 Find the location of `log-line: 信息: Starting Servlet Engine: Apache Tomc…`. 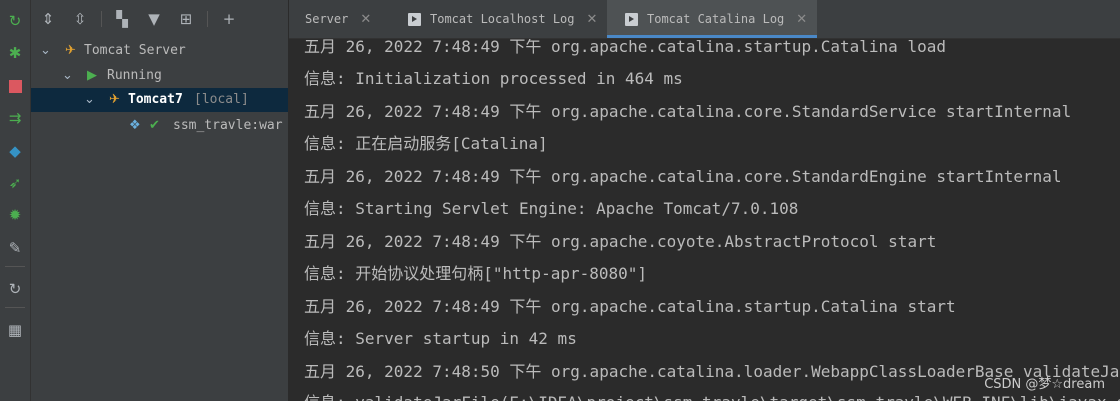

log-line: 信息: Starting Servlet Engine: Apache Tomc… is located at coordinates (551, 208).